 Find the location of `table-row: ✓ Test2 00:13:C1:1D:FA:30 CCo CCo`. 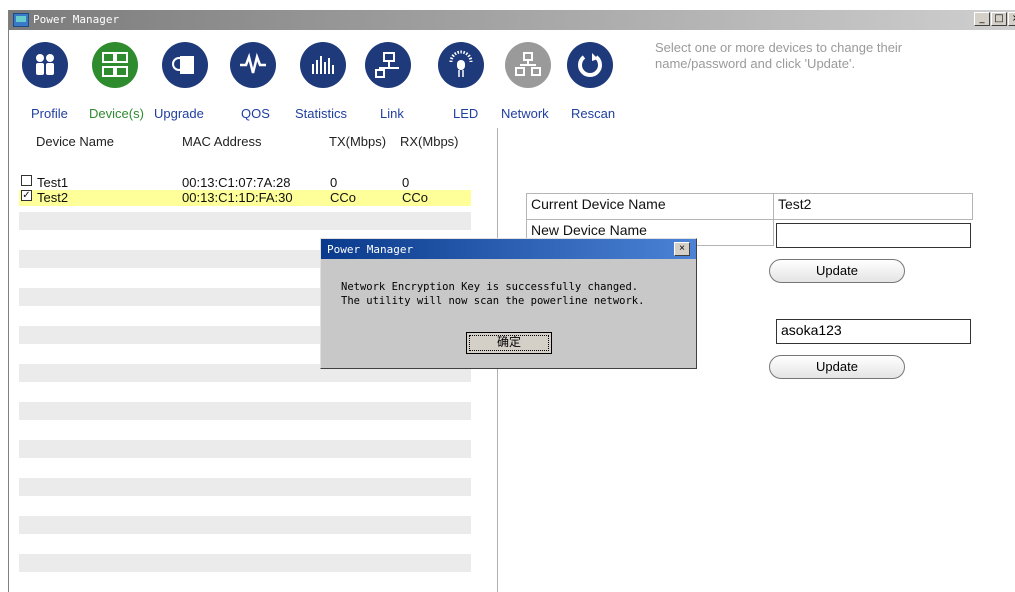

table-row: ✓ Test2 00:13:C1:1D:FA:30 CCo CCo is located at coordinates (245, 198).